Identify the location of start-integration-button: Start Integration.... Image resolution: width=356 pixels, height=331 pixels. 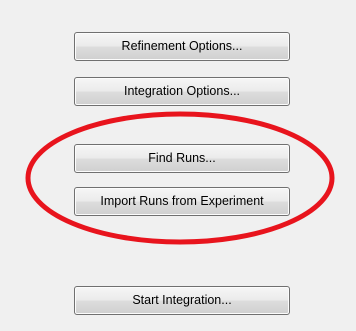
(182, 300).